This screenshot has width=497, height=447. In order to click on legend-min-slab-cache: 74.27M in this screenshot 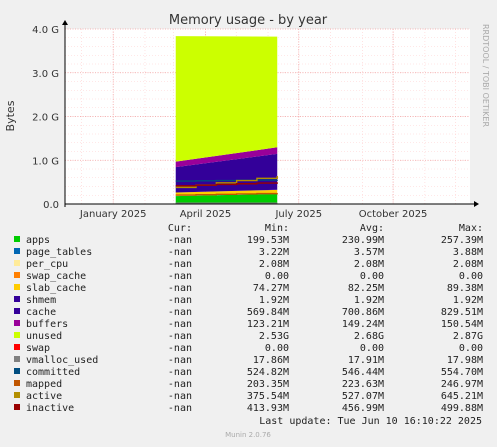, I will do `click(271, 288)`.